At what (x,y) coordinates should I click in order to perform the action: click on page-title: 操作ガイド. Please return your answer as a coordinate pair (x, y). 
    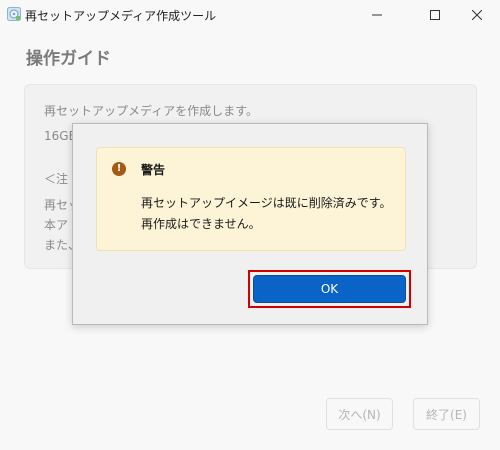
    Looking at the image, I should click on (68, 59).